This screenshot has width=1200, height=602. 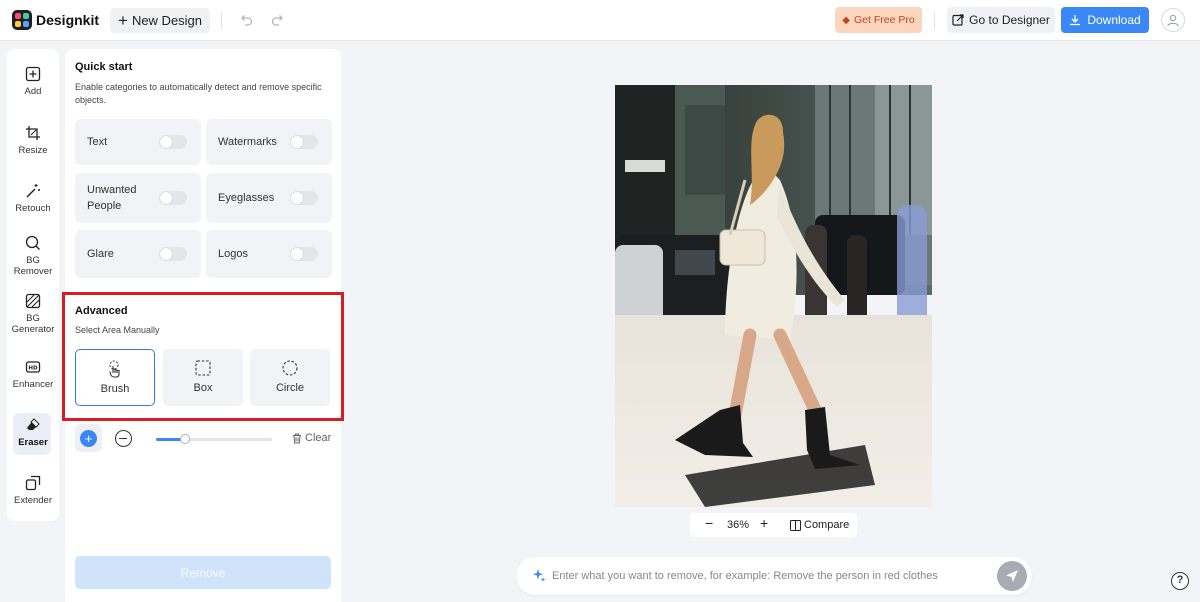 I want to click on text-toggle, so click(x=173, y=142).